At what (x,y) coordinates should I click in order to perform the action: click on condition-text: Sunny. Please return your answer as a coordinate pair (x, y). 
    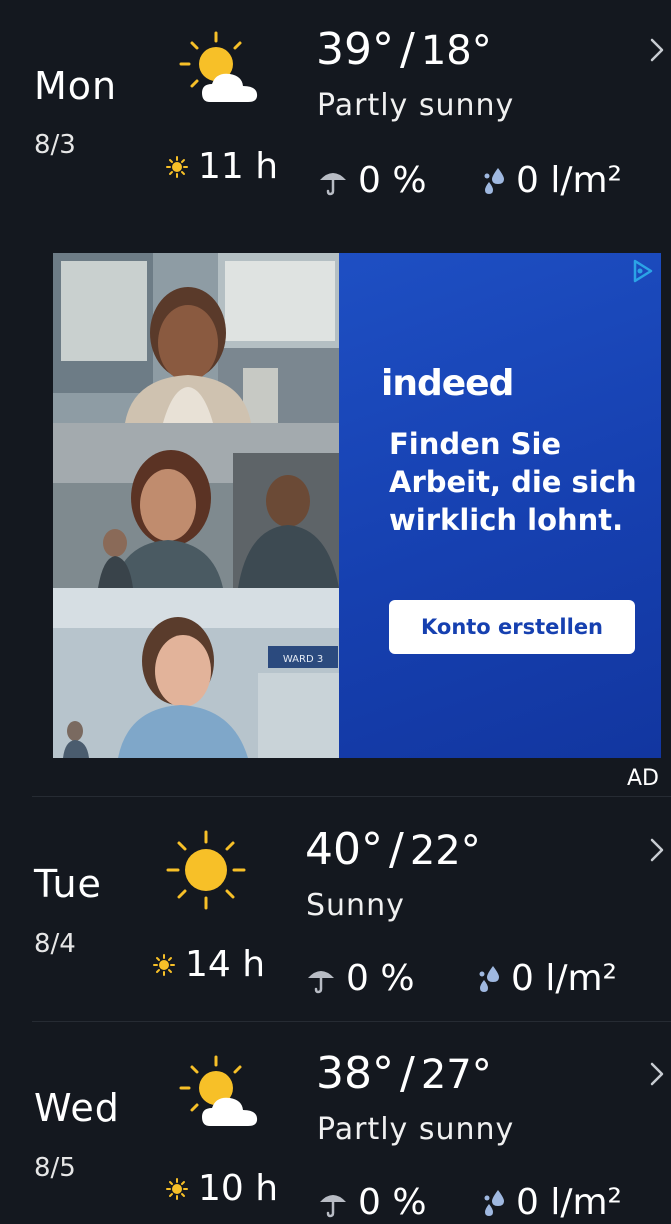
    Looking at the image, I should click on (355, 905).